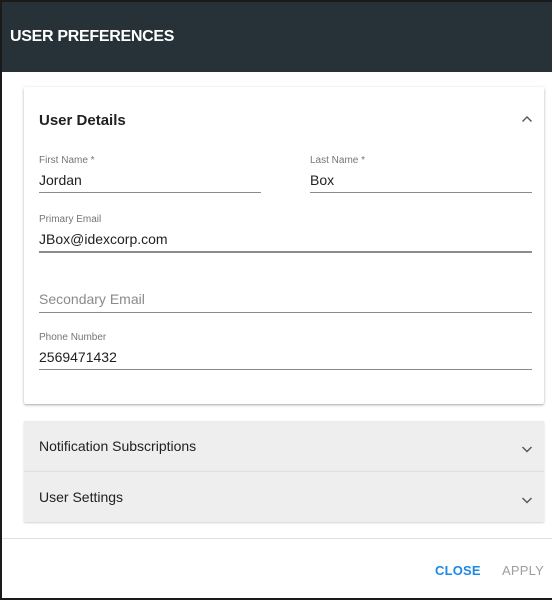  What do you see at coordinates (421, 192) in the screenshot?
I see `last-name-underline` at bounding box center [421, 192].